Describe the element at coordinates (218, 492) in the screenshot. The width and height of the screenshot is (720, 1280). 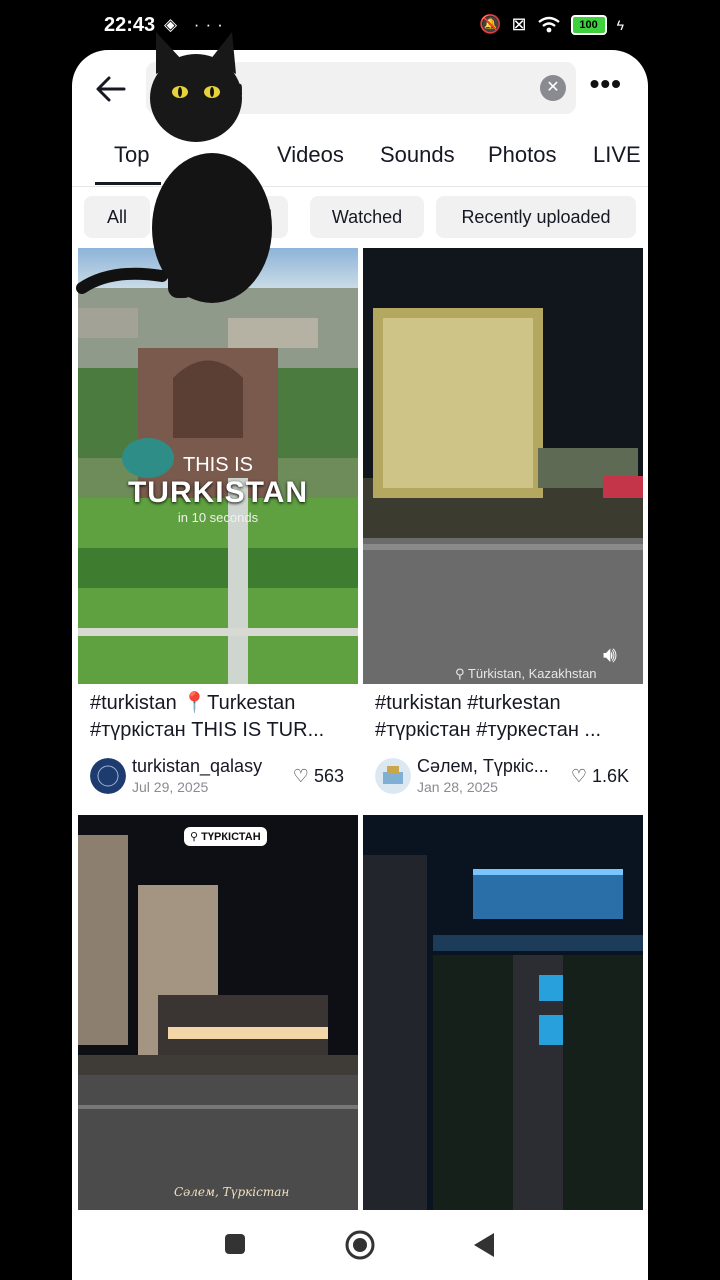
I see `overlay-headline: TURKISTAN` at that location.